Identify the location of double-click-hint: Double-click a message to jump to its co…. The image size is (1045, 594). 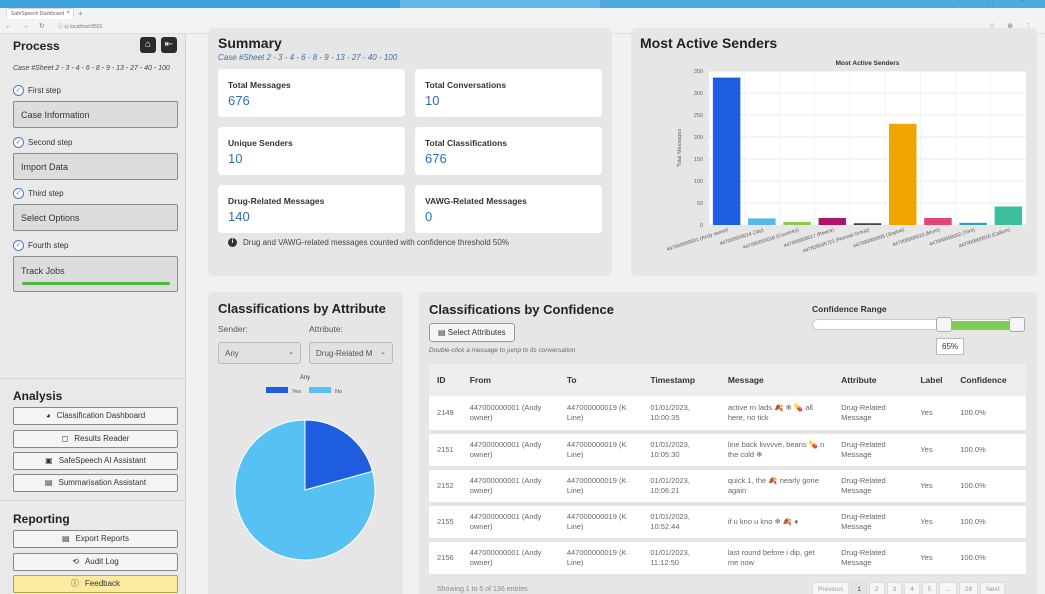
(502, 350).